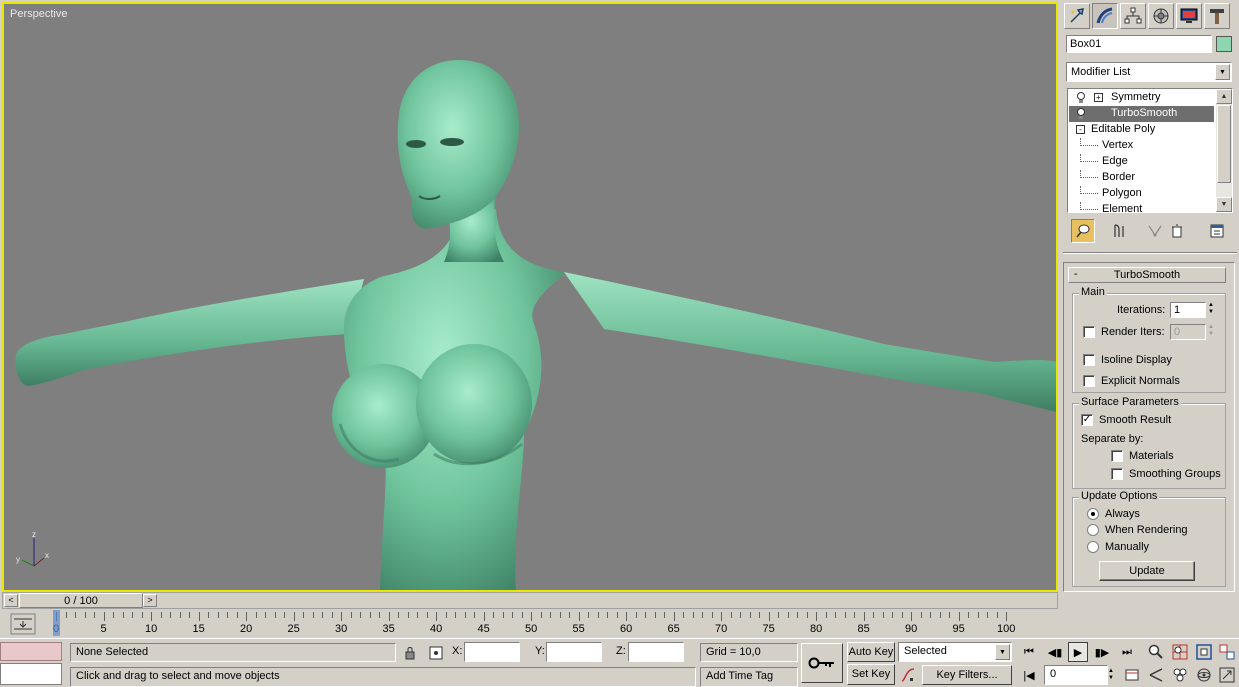 The width and height of the screenshot is (1239, 687). Describe the element at coordinates (1156, 652) in the screenshot. I see `zoom-button` at that location.